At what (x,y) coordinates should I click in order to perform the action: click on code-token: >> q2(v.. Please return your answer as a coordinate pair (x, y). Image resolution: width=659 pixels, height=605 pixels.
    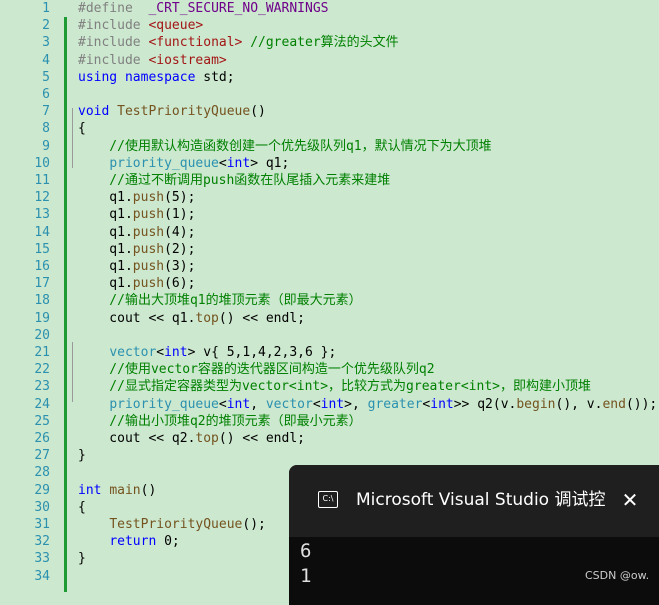
    Looking at the image, I should click on (485, 404).